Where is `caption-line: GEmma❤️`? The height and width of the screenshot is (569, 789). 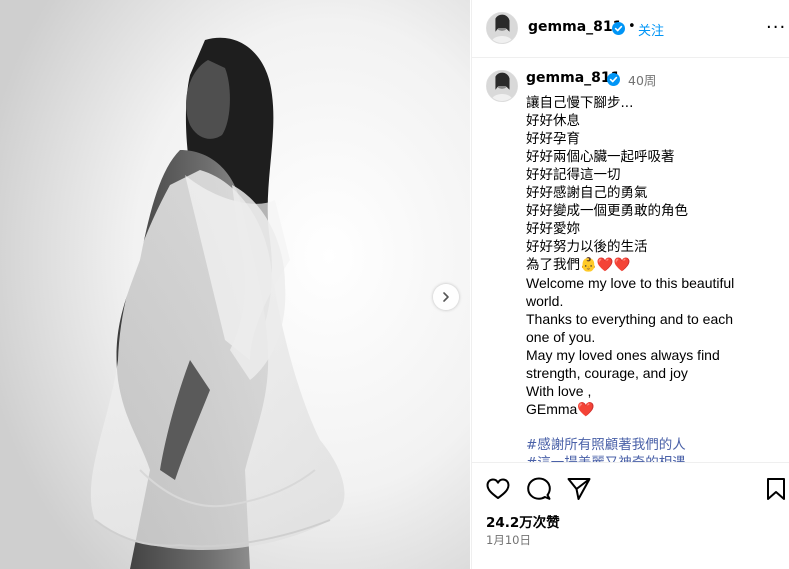
caption-line: GEmma❤️ is located at coordinates (560, 409).